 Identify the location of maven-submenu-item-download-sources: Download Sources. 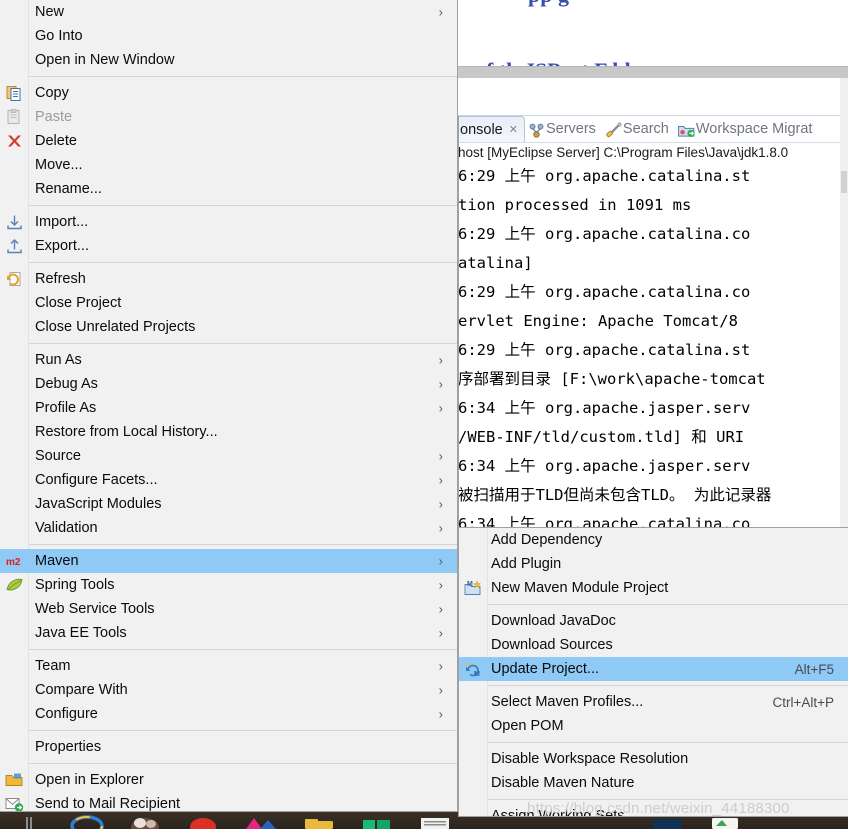
(653, 645).